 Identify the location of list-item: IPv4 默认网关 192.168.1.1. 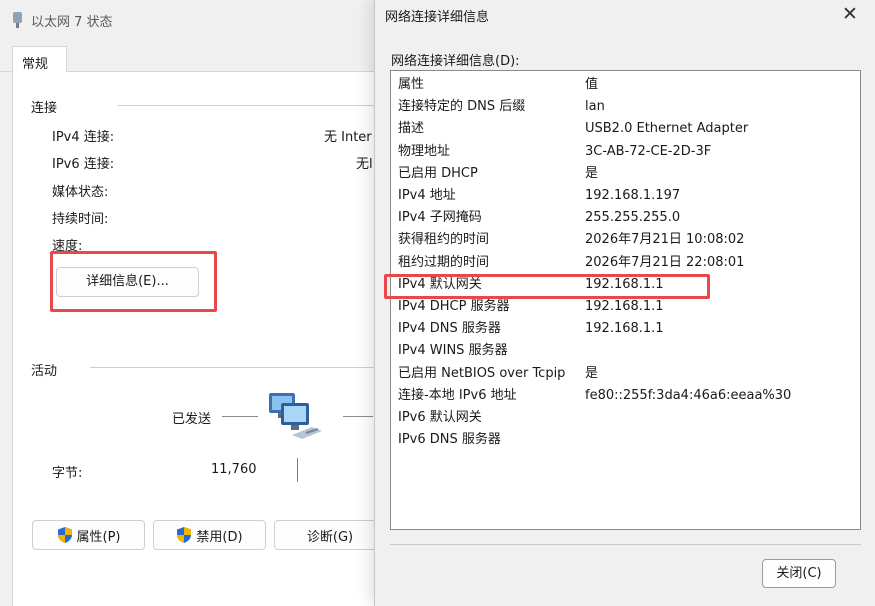
(625, 285).